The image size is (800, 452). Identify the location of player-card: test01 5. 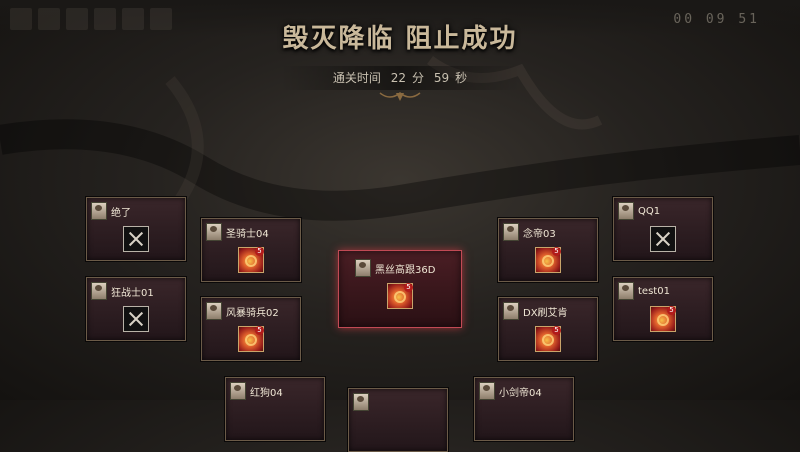
(663, 309).